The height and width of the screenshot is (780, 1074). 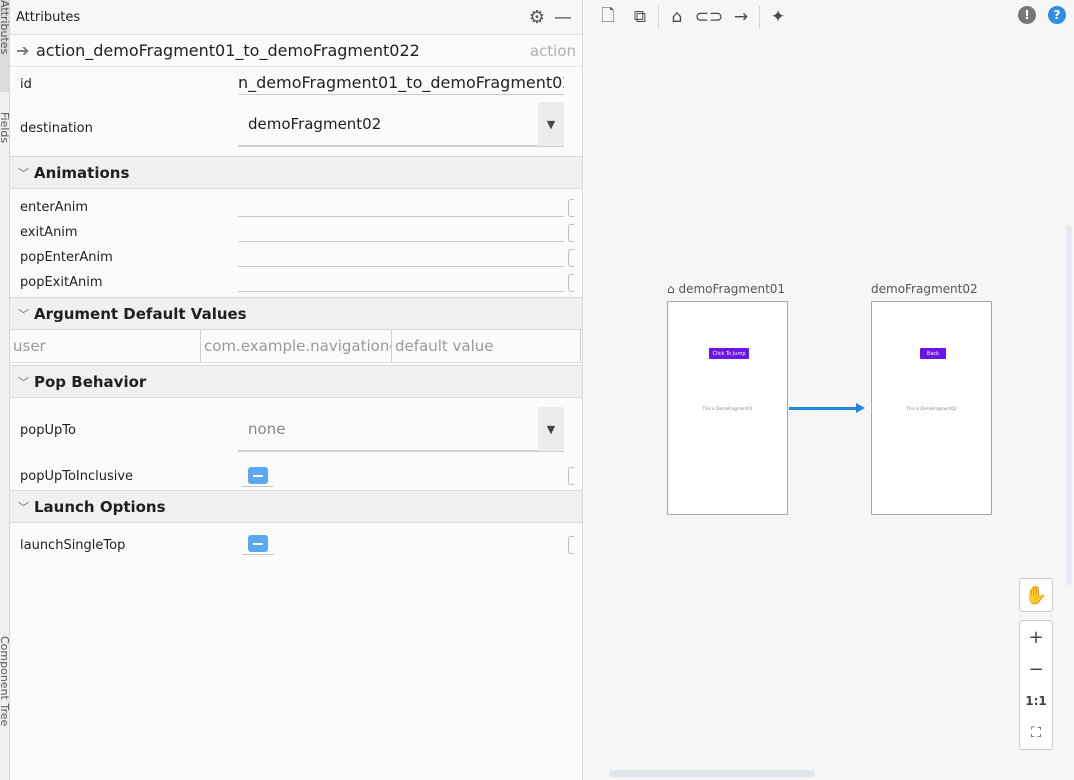 I want to click on help-icon: ?, so click(x=1057, y=15).